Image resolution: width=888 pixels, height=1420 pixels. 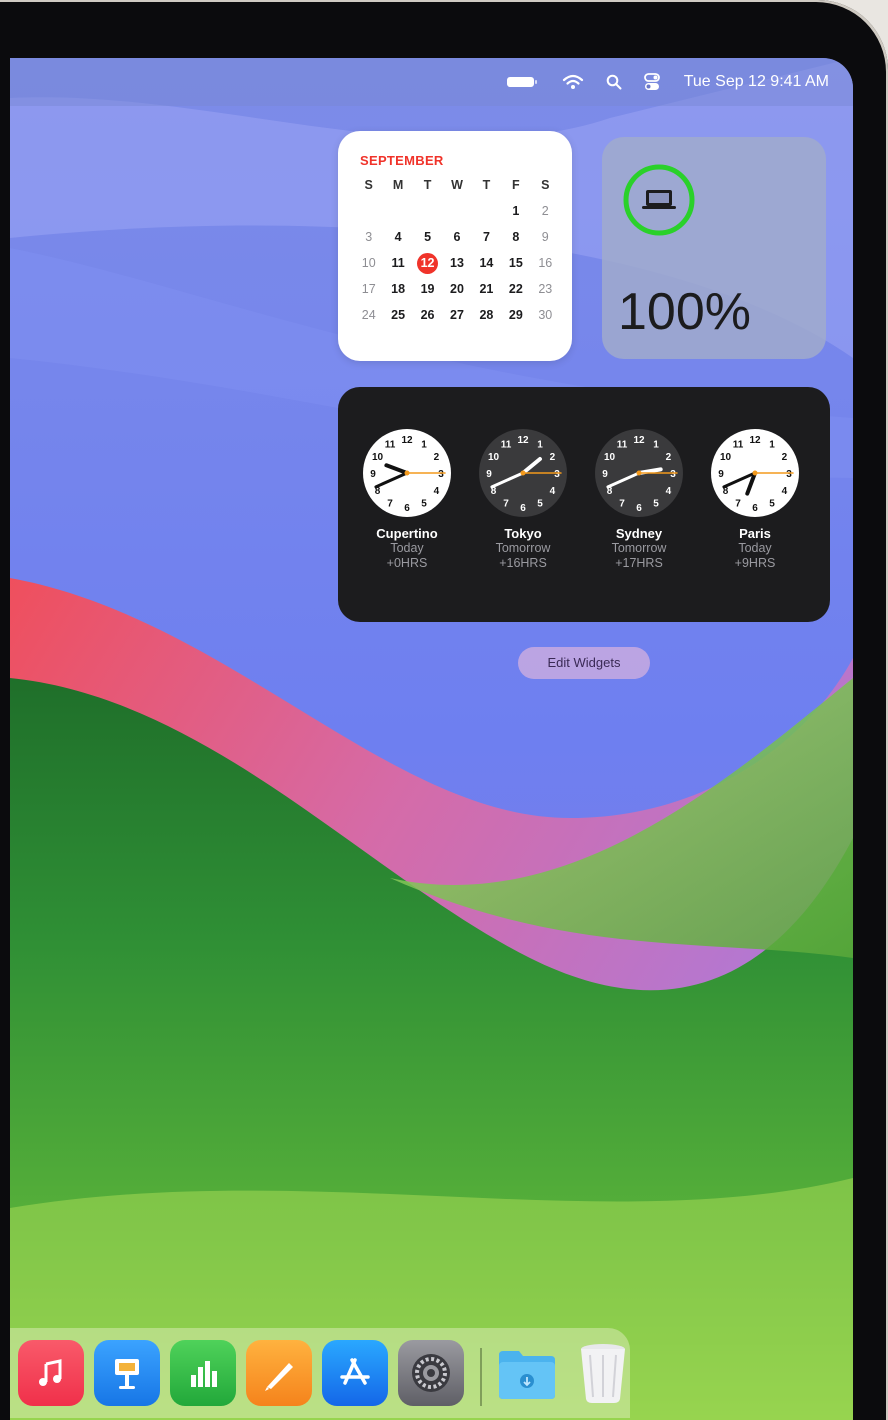 I want to click on clock-offset: +9HRS, so click(x=755, y=563).